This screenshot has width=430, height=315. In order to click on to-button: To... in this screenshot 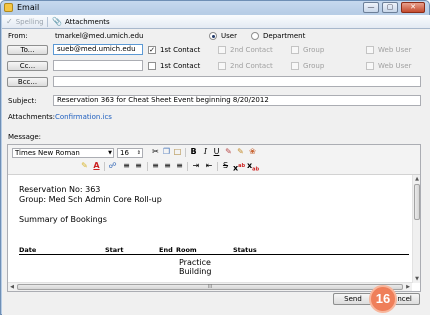, I will do `click(27, 50)`.